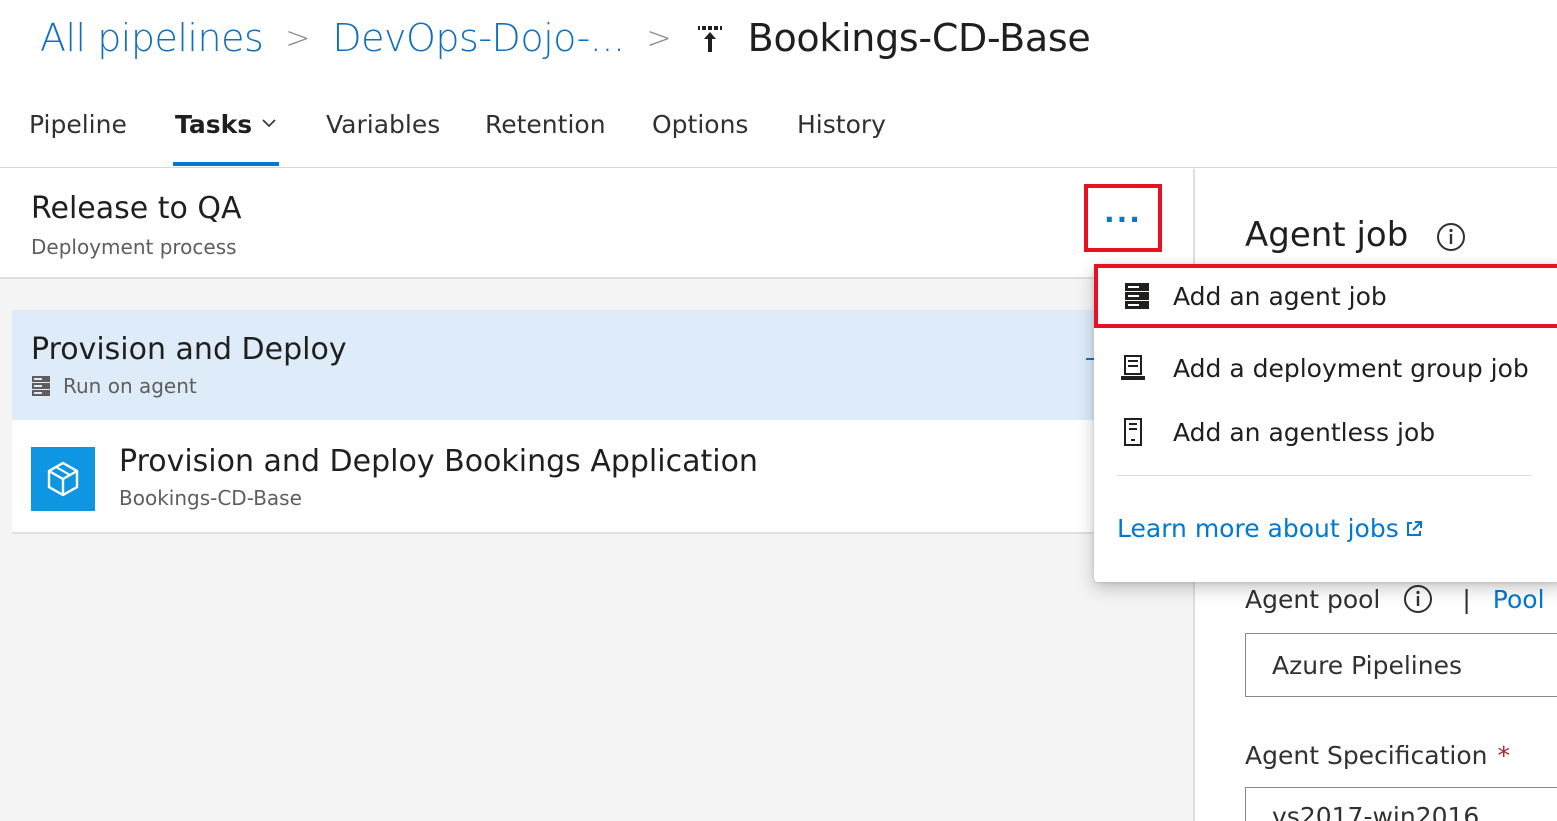 This screenshot has height=821, width=1557. I want to click on panel-title-text: Agent job, so click(1327, 235).